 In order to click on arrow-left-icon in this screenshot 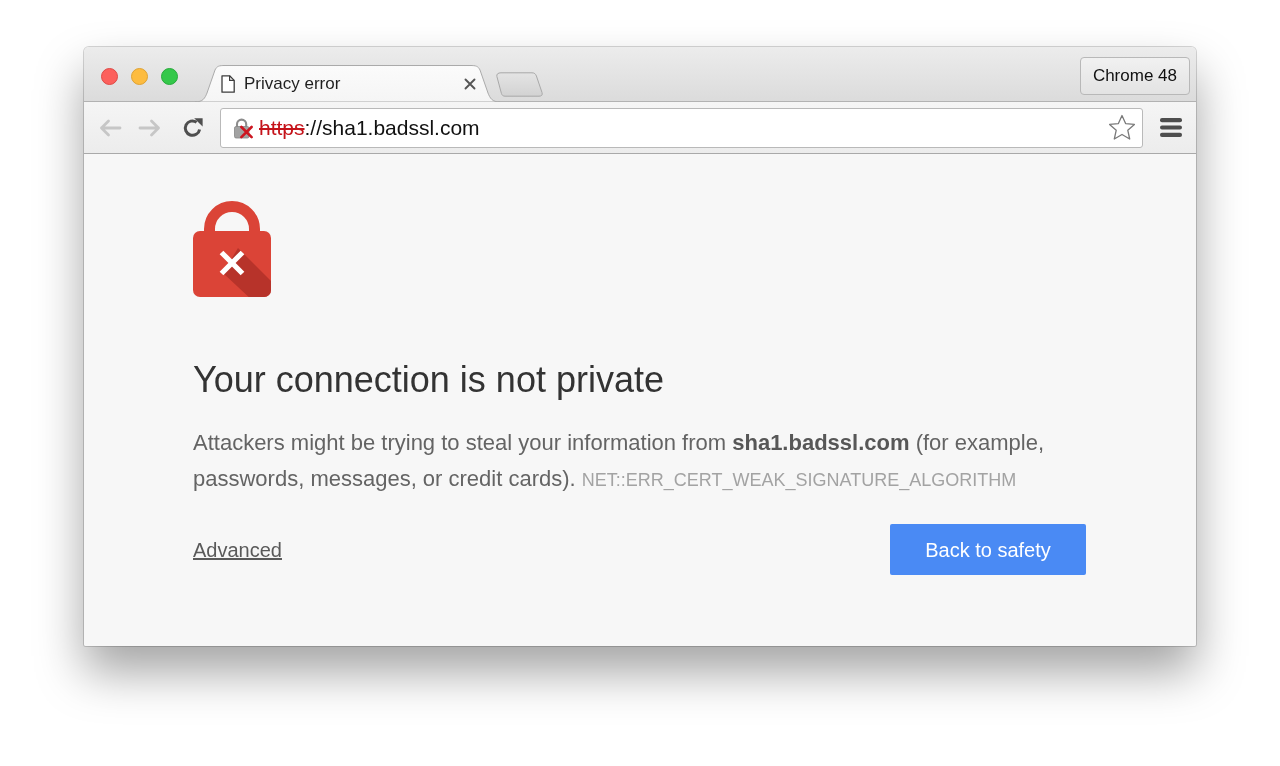, I will do `click(110, 127)`.